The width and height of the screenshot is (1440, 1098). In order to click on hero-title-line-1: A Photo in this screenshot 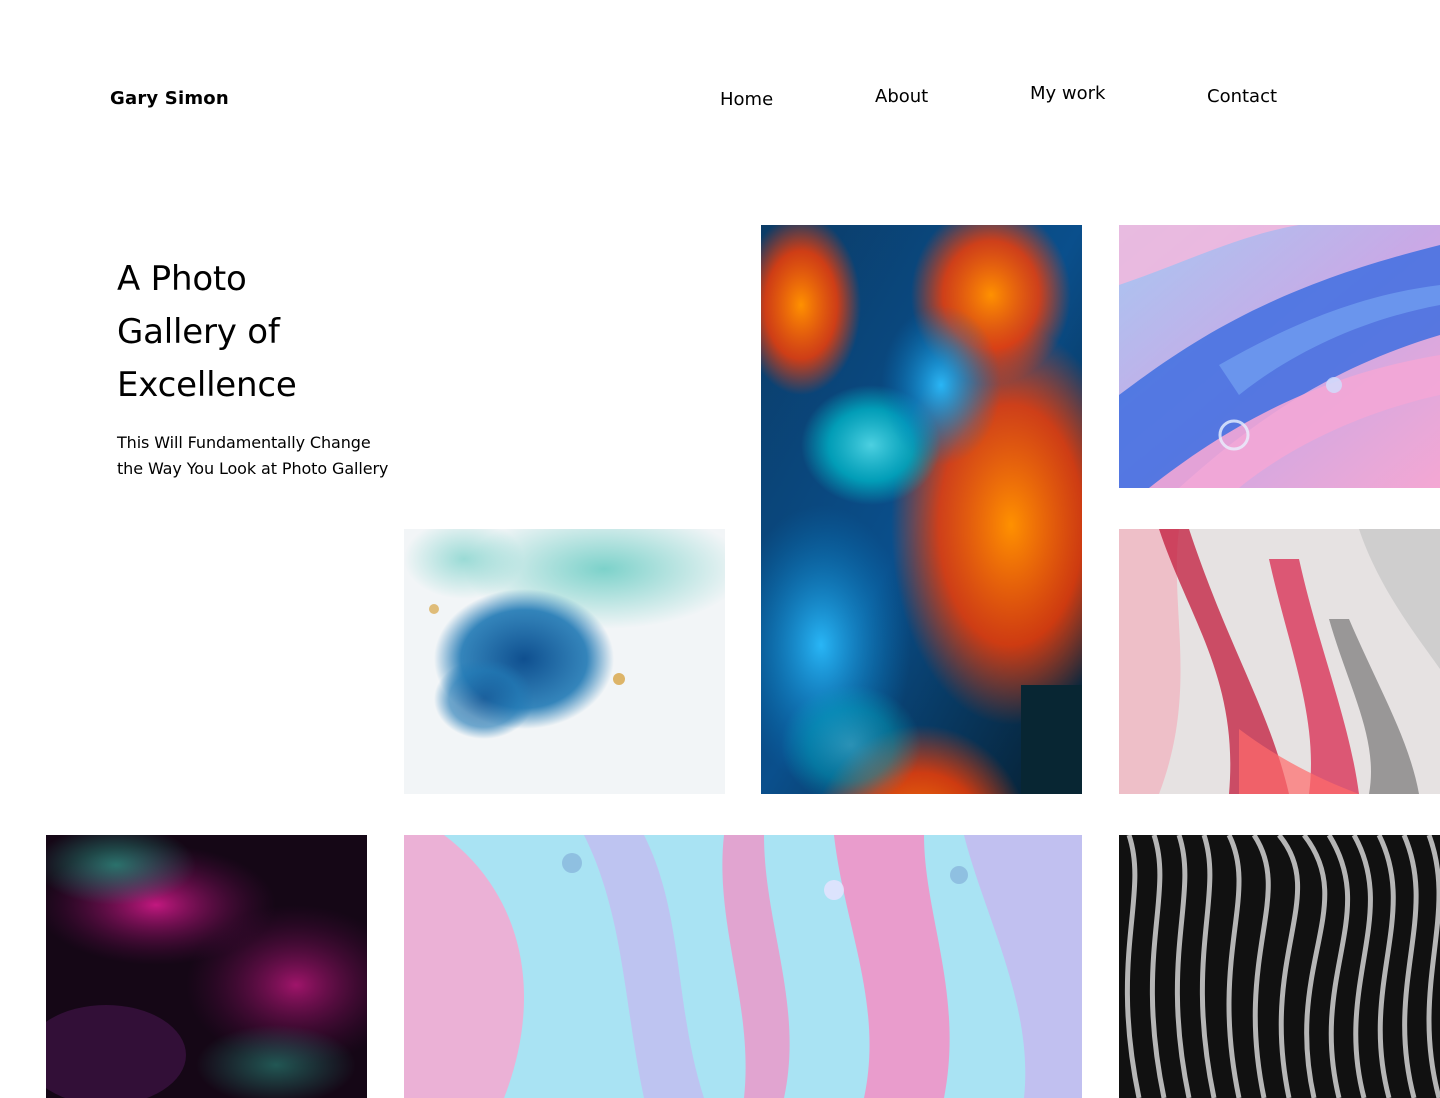, I will do `click(182, 279)`.